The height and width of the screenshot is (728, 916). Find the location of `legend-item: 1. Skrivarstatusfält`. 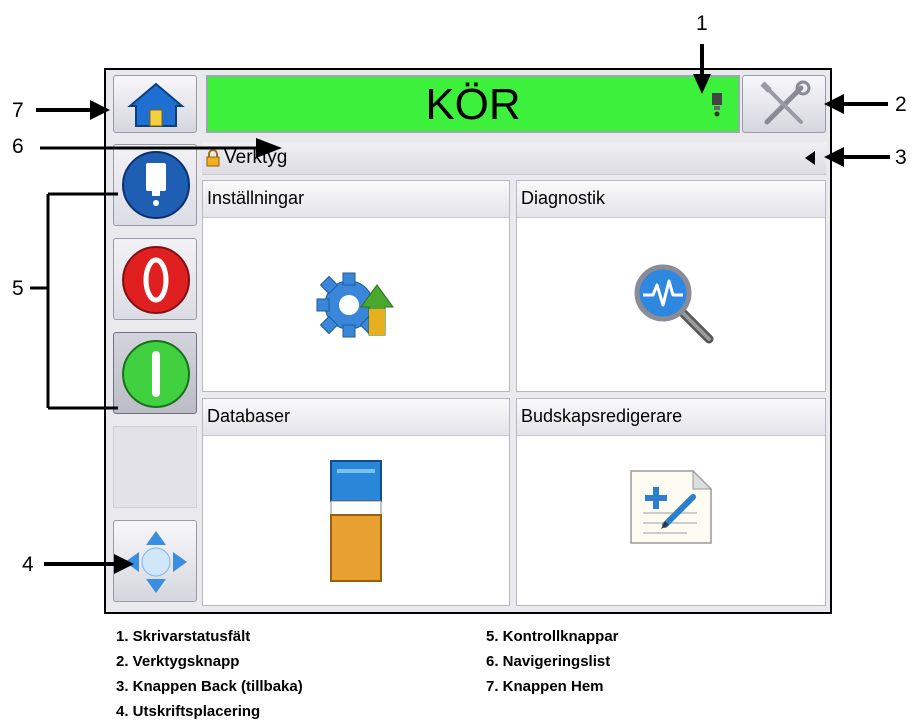

legend-item: 1. Skrivarstatusfält is located at coordinates (183, 636).